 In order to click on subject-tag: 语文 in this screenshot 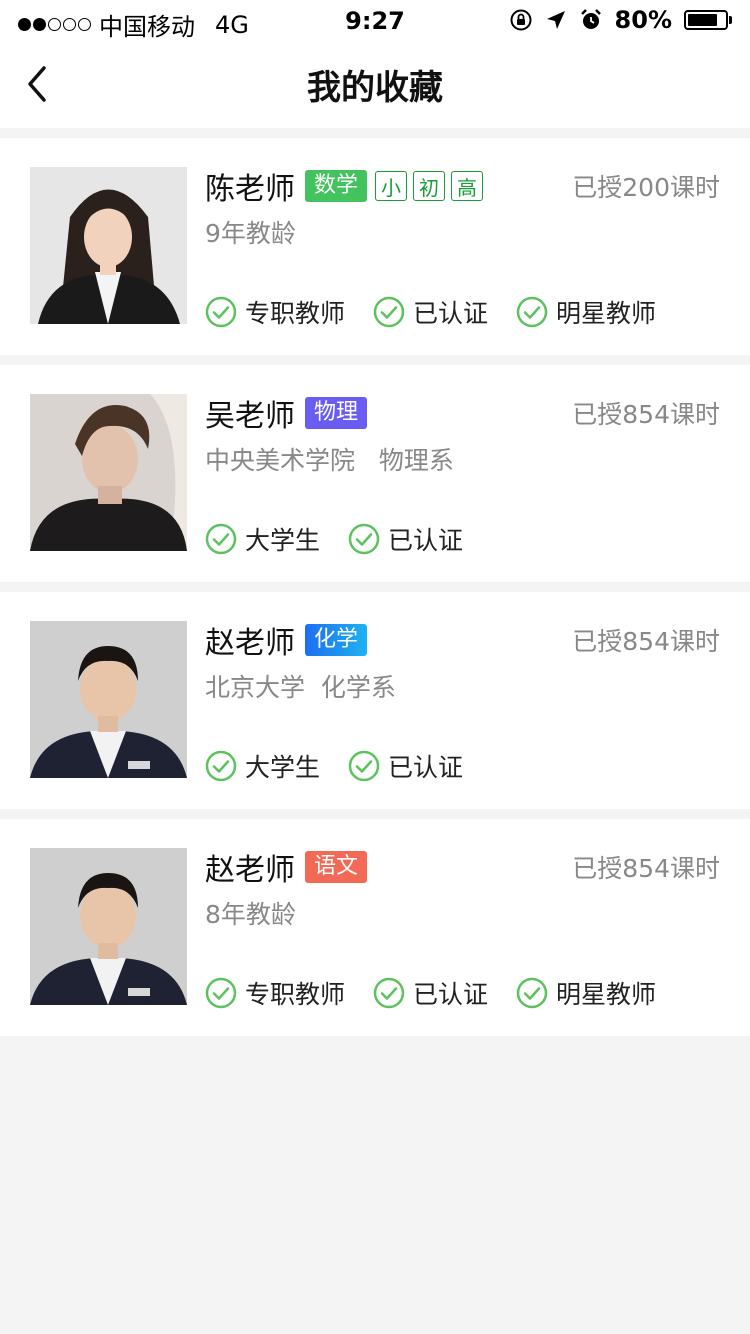, I will do `click(336, 867)`.